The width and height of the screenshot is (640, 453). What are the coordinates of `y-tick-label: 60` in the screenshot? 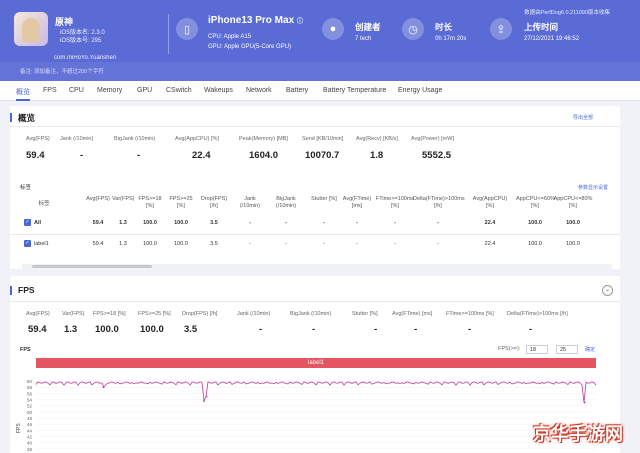 It's located at (30, 381).